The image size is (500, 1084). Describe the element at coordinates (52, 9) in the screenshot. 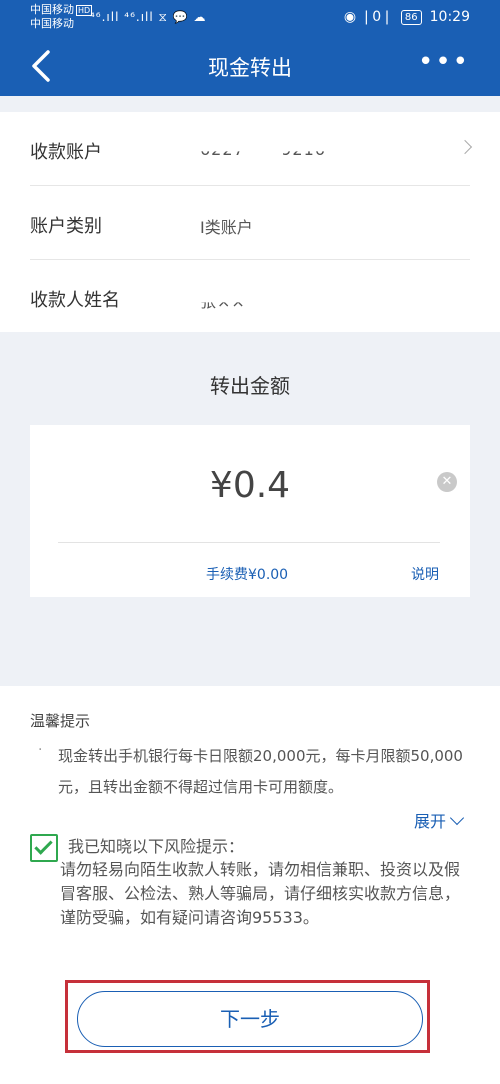

I see `carrier-1: 中国移动` at that location.